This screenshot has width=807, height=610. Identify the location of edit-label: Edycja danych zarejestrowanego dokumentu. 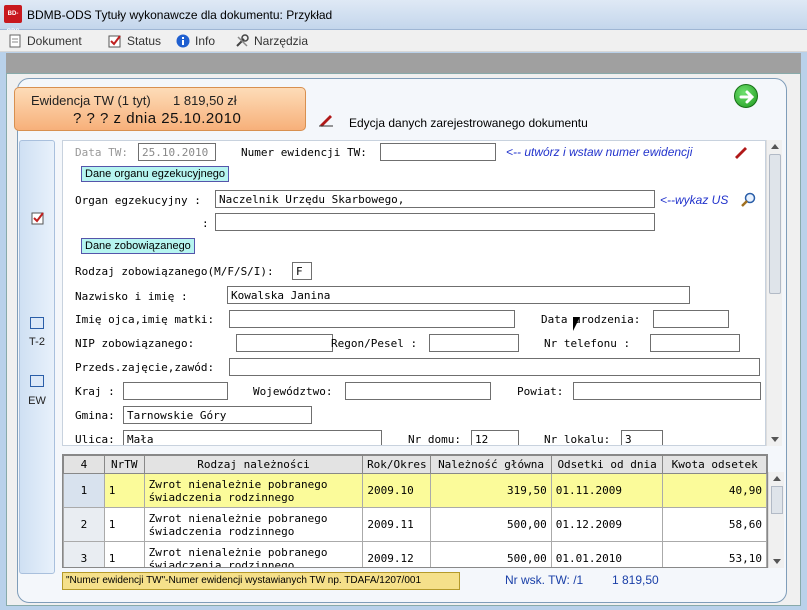
(468, 123).